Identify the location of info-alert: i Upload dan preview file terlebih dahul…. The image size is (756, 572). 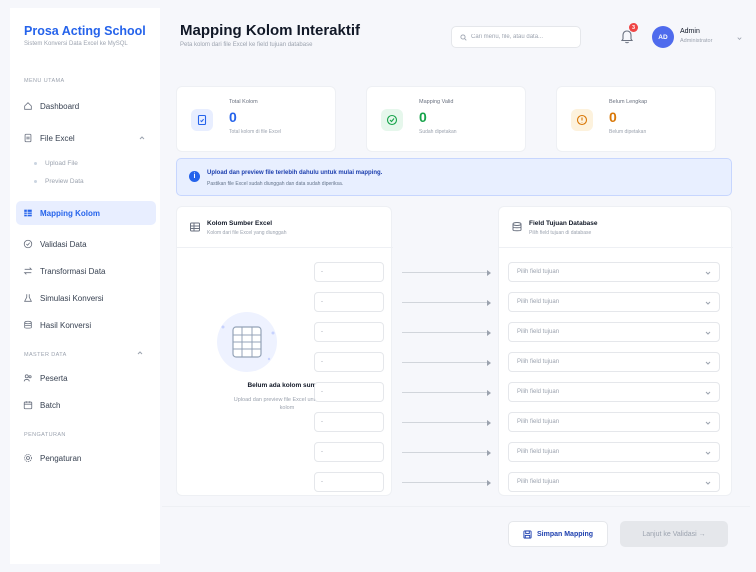
(454, 177).